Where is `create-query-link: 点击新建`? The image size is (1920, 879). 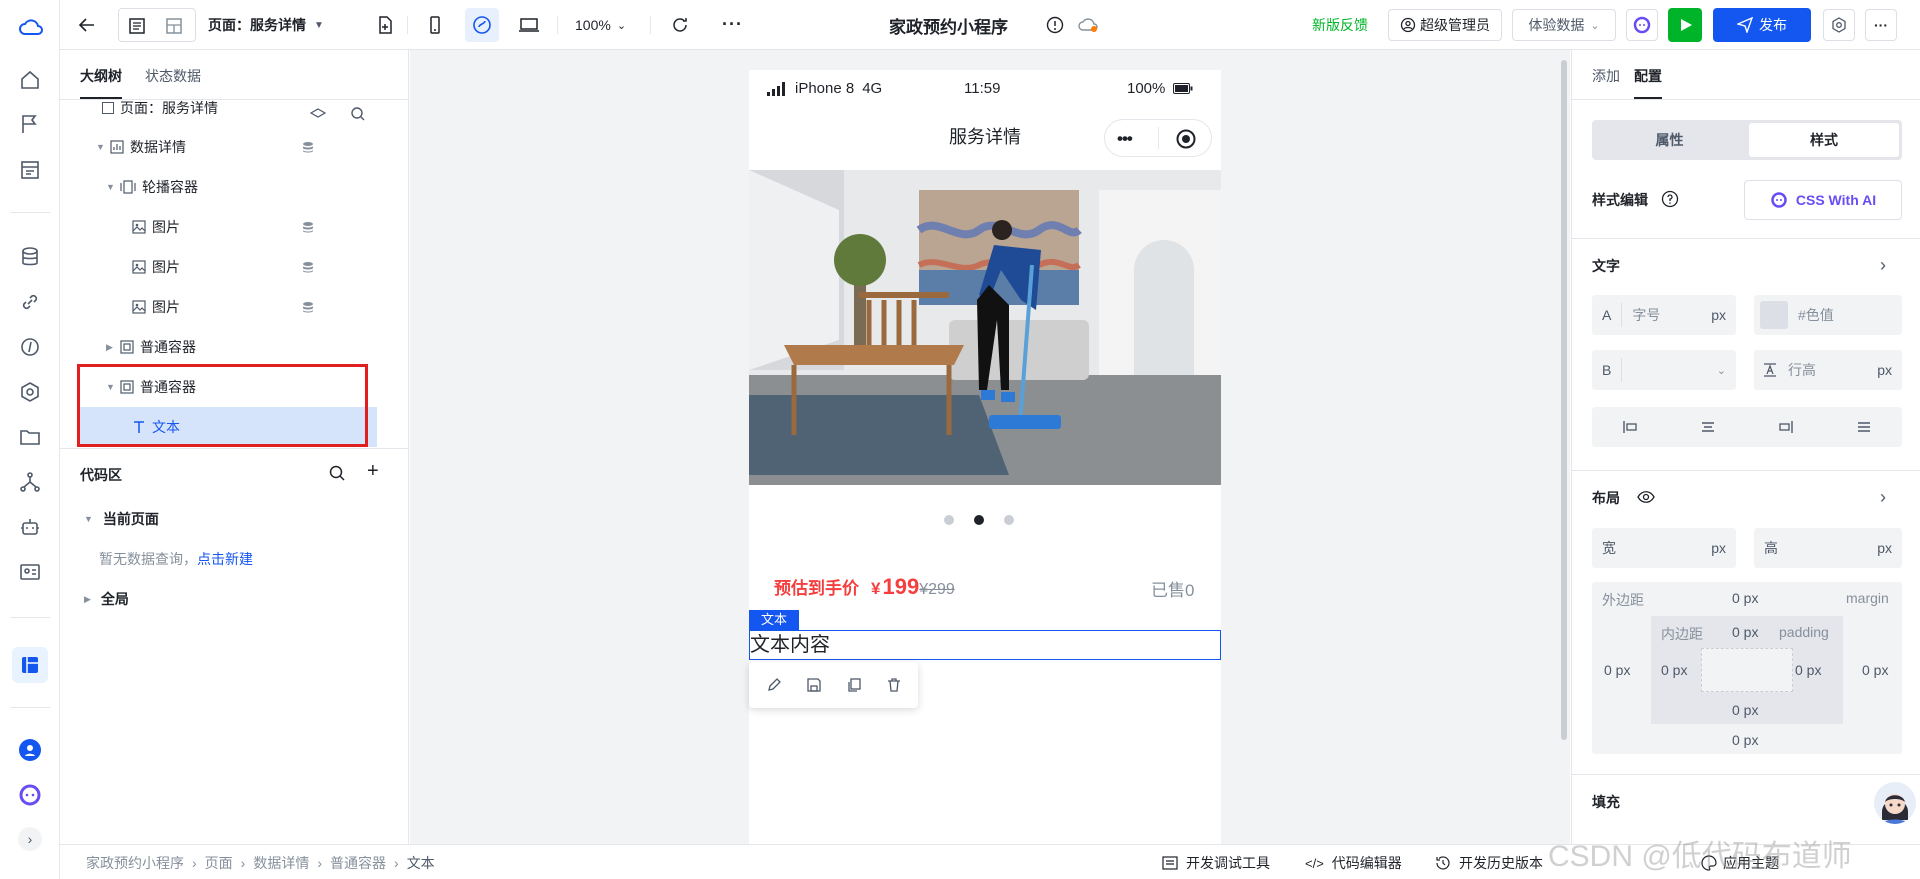 create-query-link: 点击新建 is located at coordinates (225, 559).